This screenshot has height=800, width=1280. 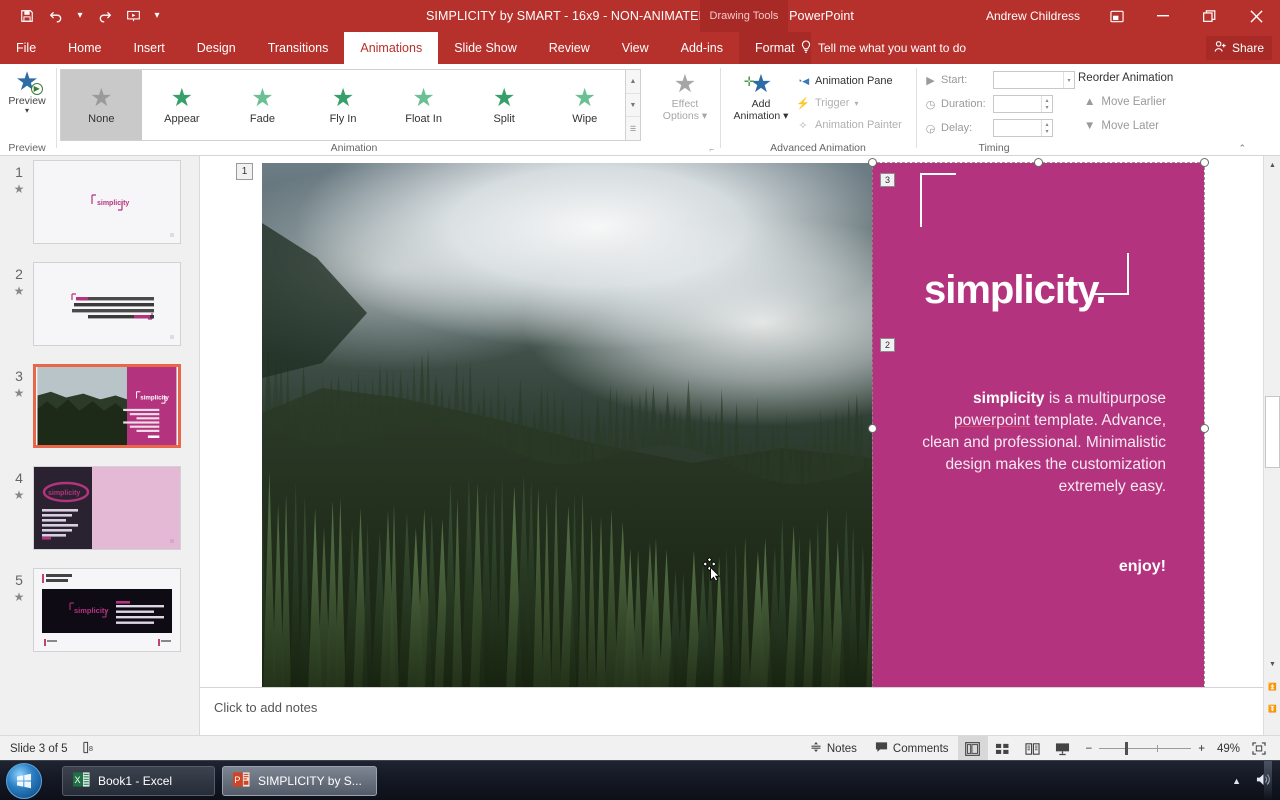 I want to click on selection-handle-top-center, so click(x=1038, y=162).